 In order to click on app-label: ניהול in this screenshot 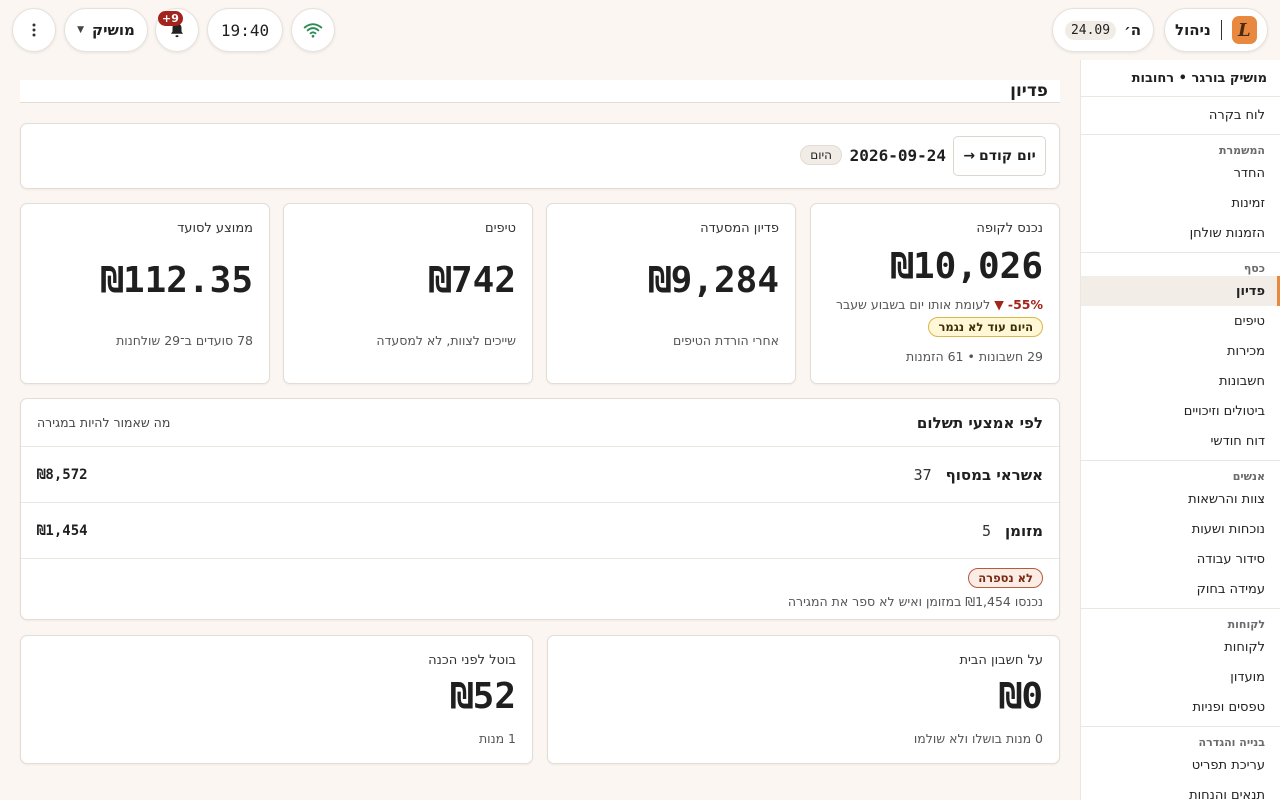, I will do `click(1193, 30)`.